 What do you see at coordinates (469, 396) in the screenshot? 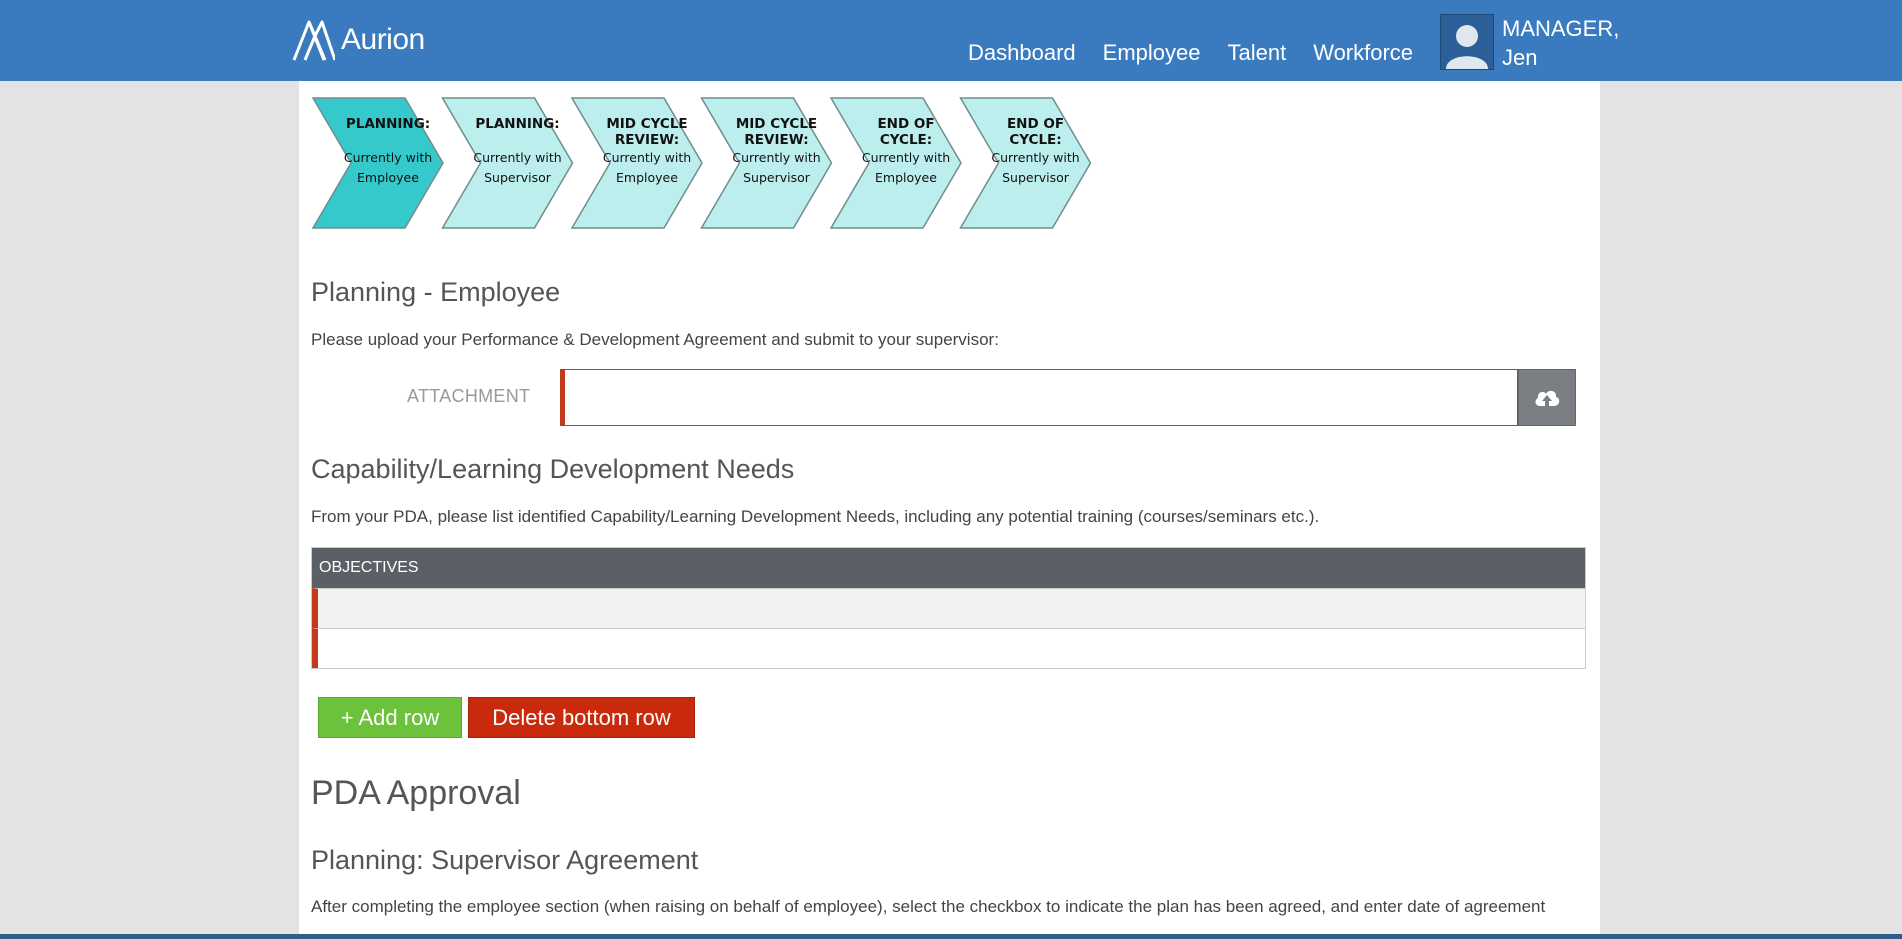
I see `attachment-label: ATTACHMENT` at bounding box center [469, 396].